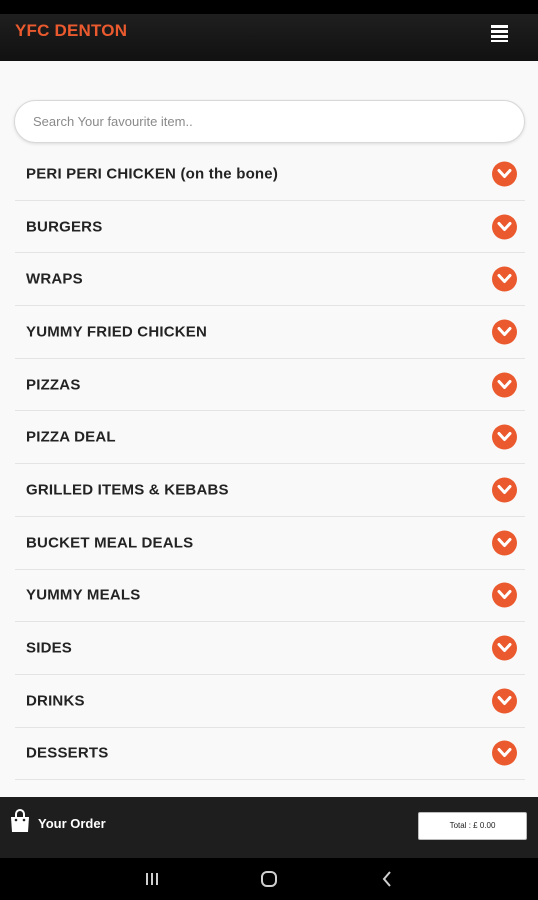 The height and width of the screenshot is (900, 538). Describe the element at coordinates (110, 543) in the screenshot. I see `category-label: BUCKET MEAL DEALS` at that location.